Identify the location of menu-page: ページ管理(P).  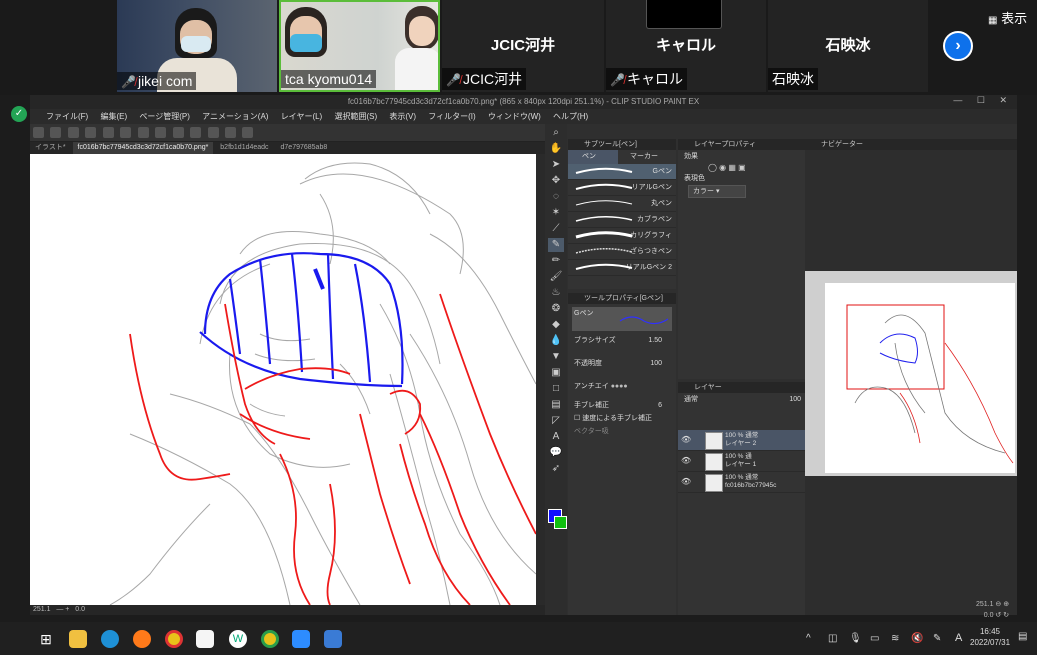
(164, 116).